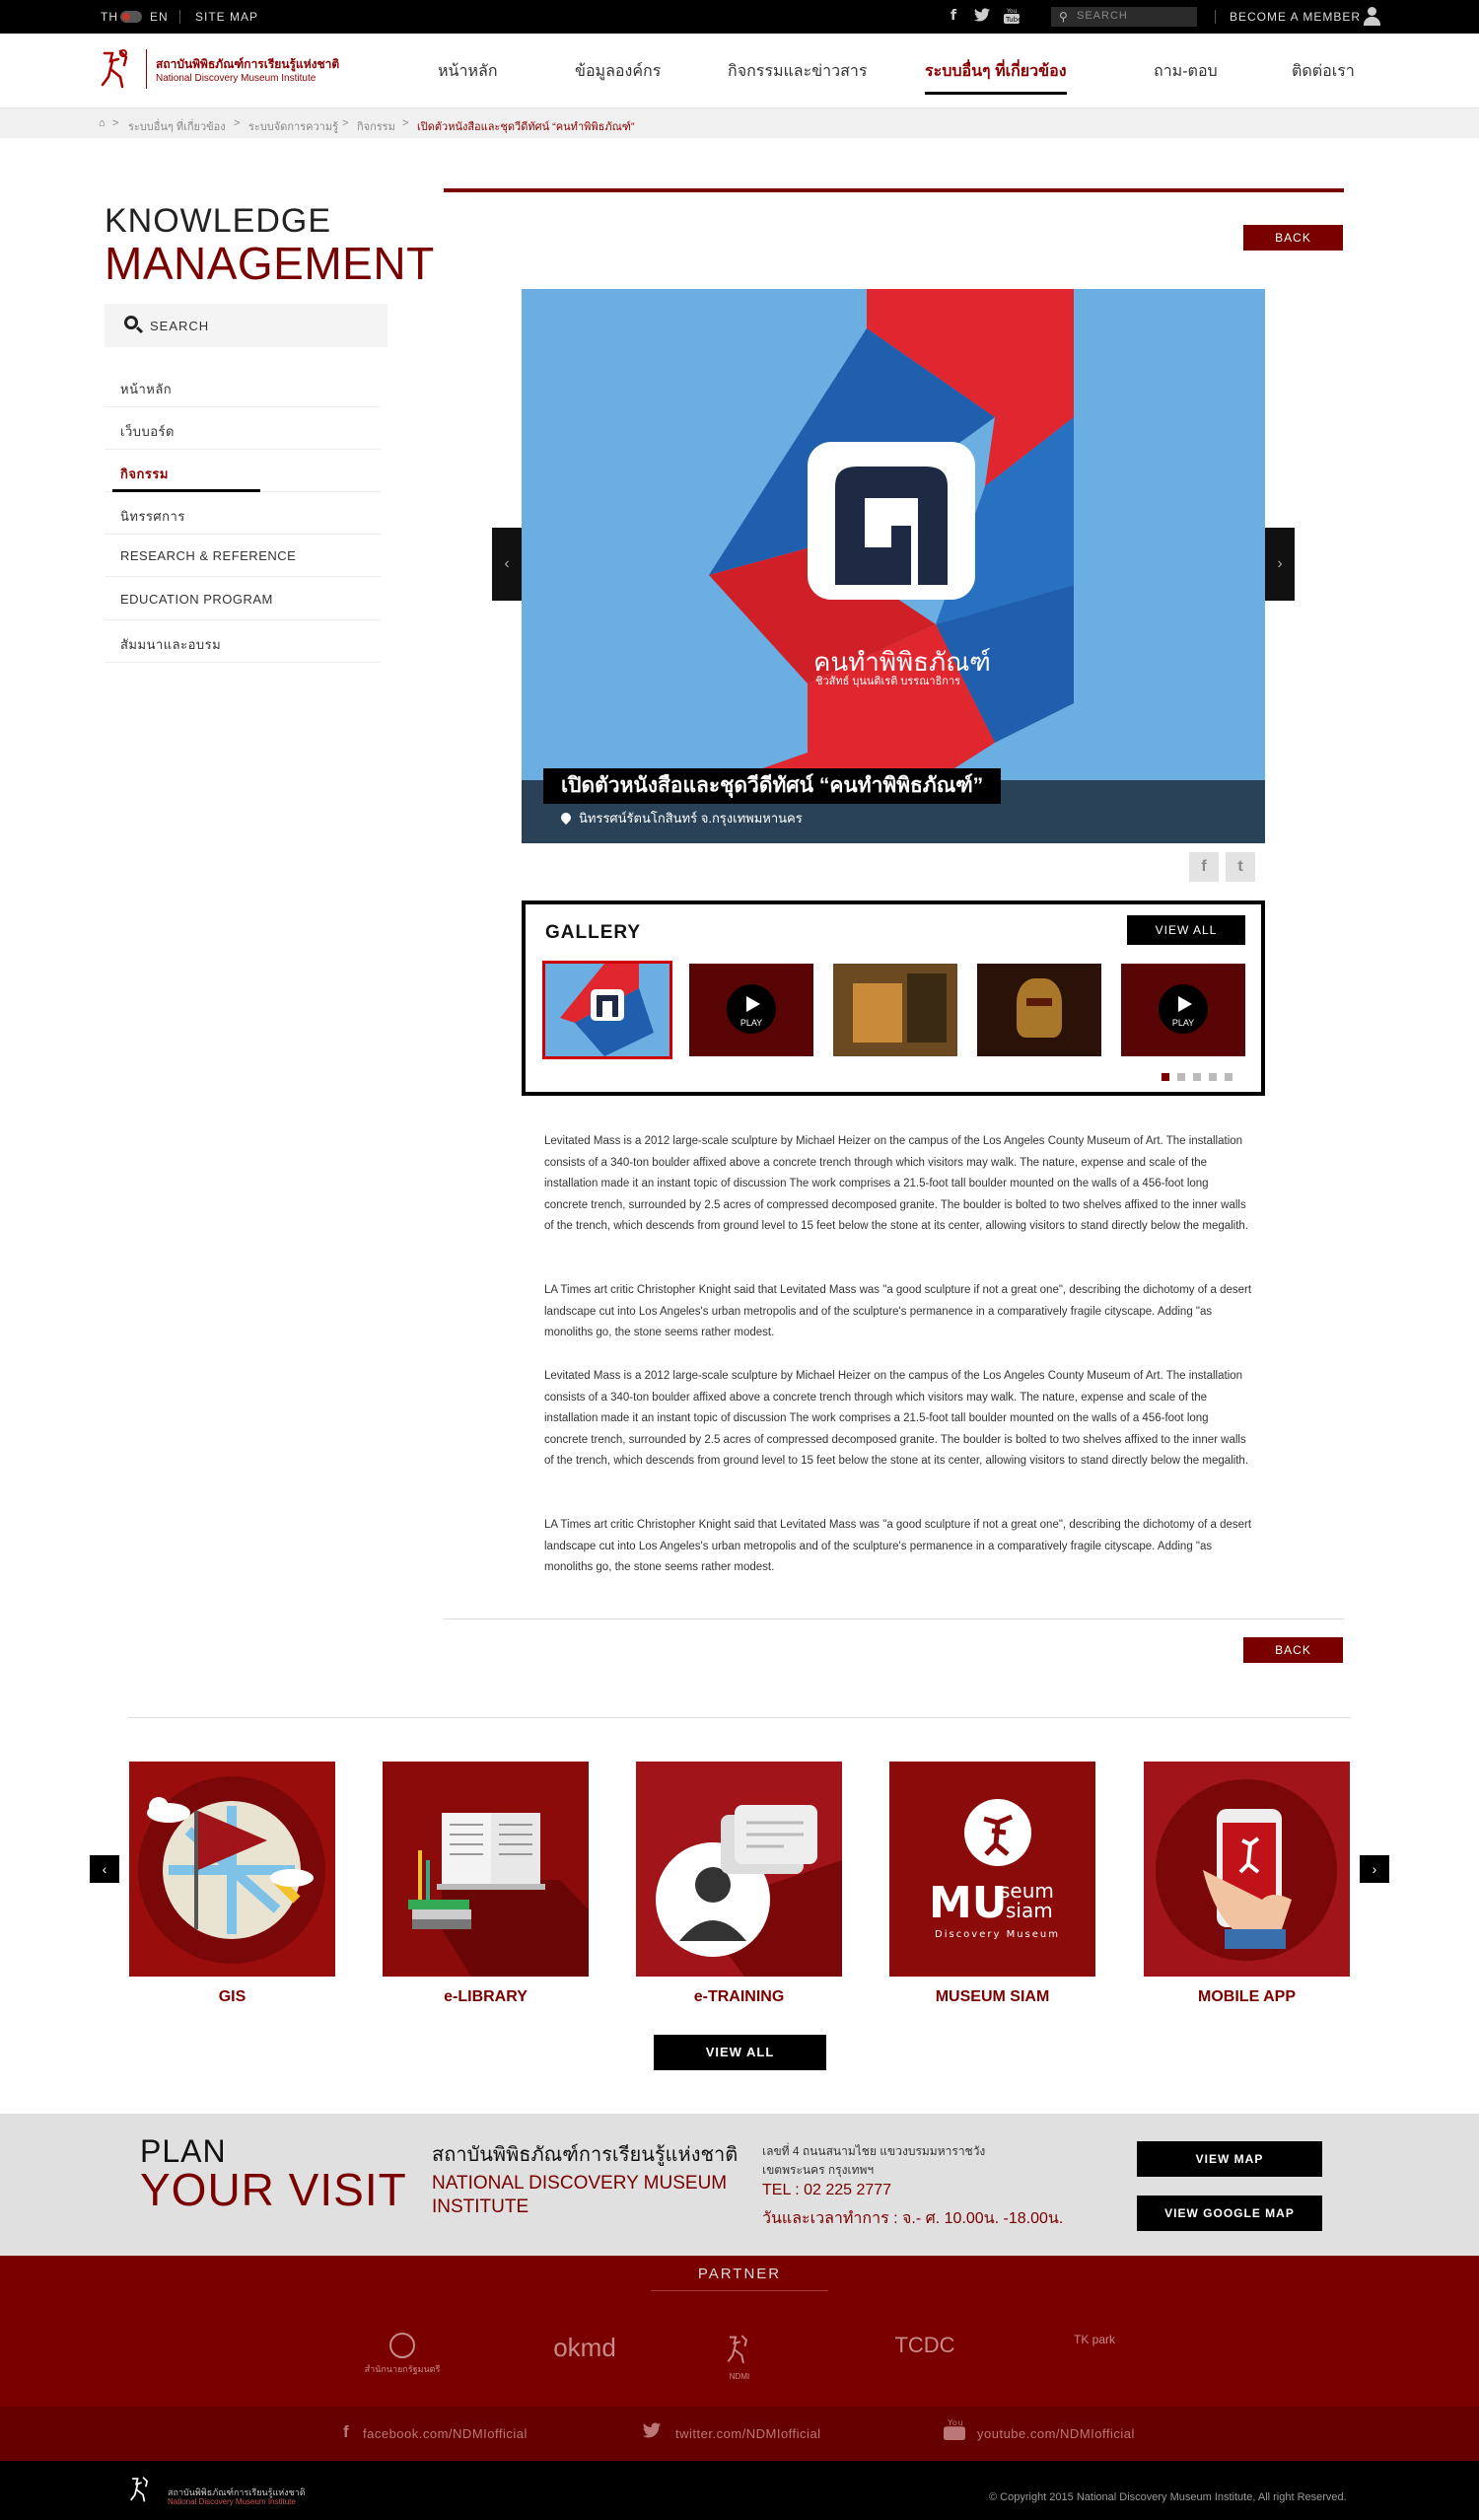 The width and height of the screenshot is (1479, 2520). Describe the element at coordinates (246, 325) in the screenshot. I see `sidebar-search-input: SEARCH` at that location.